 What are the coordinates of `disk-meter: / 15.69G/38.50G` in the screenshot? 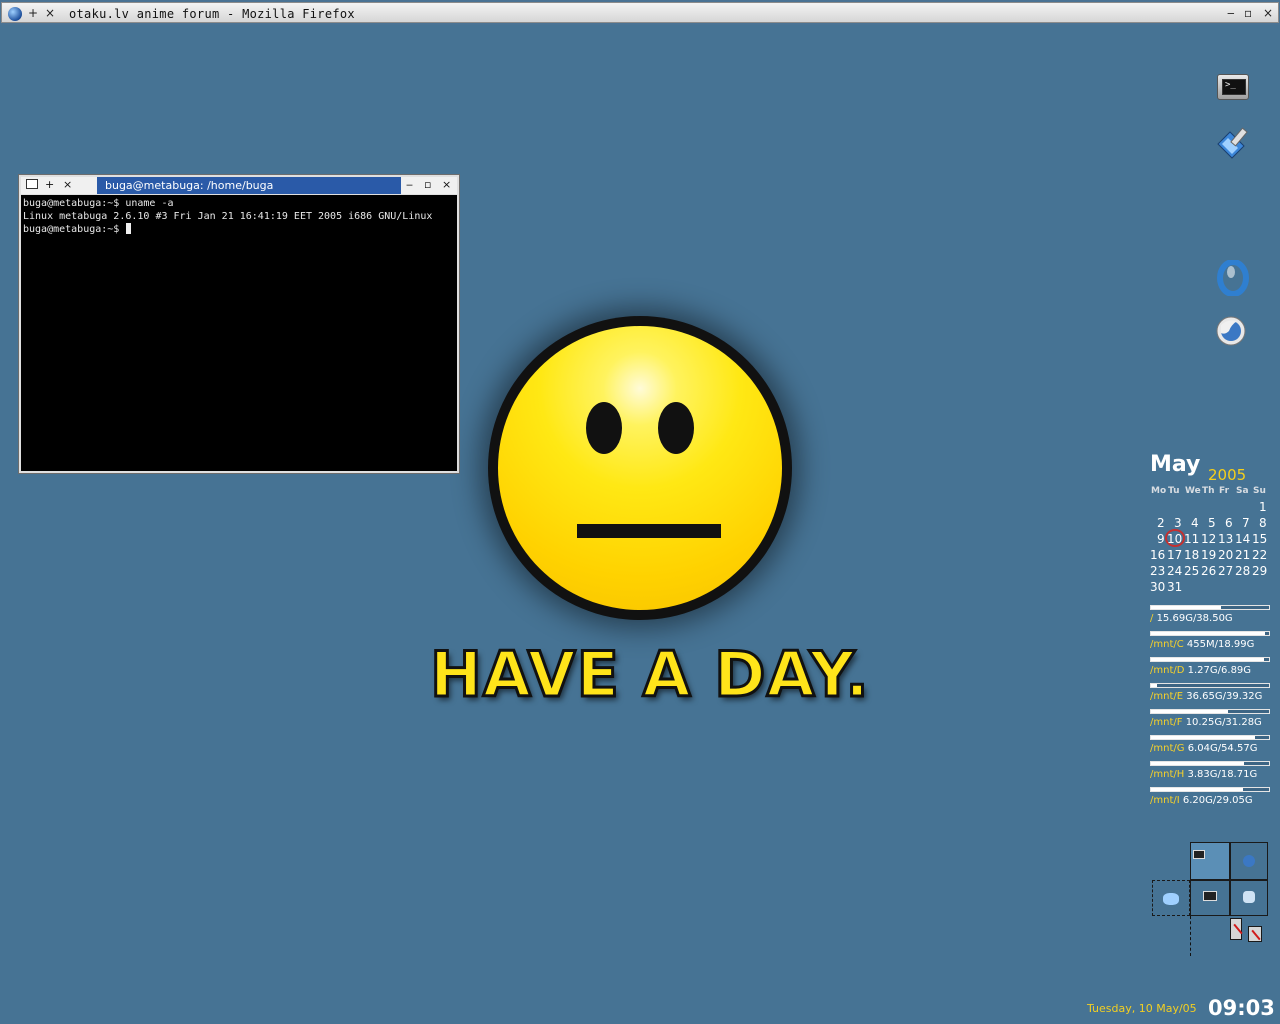 It's located at (1210, 617).